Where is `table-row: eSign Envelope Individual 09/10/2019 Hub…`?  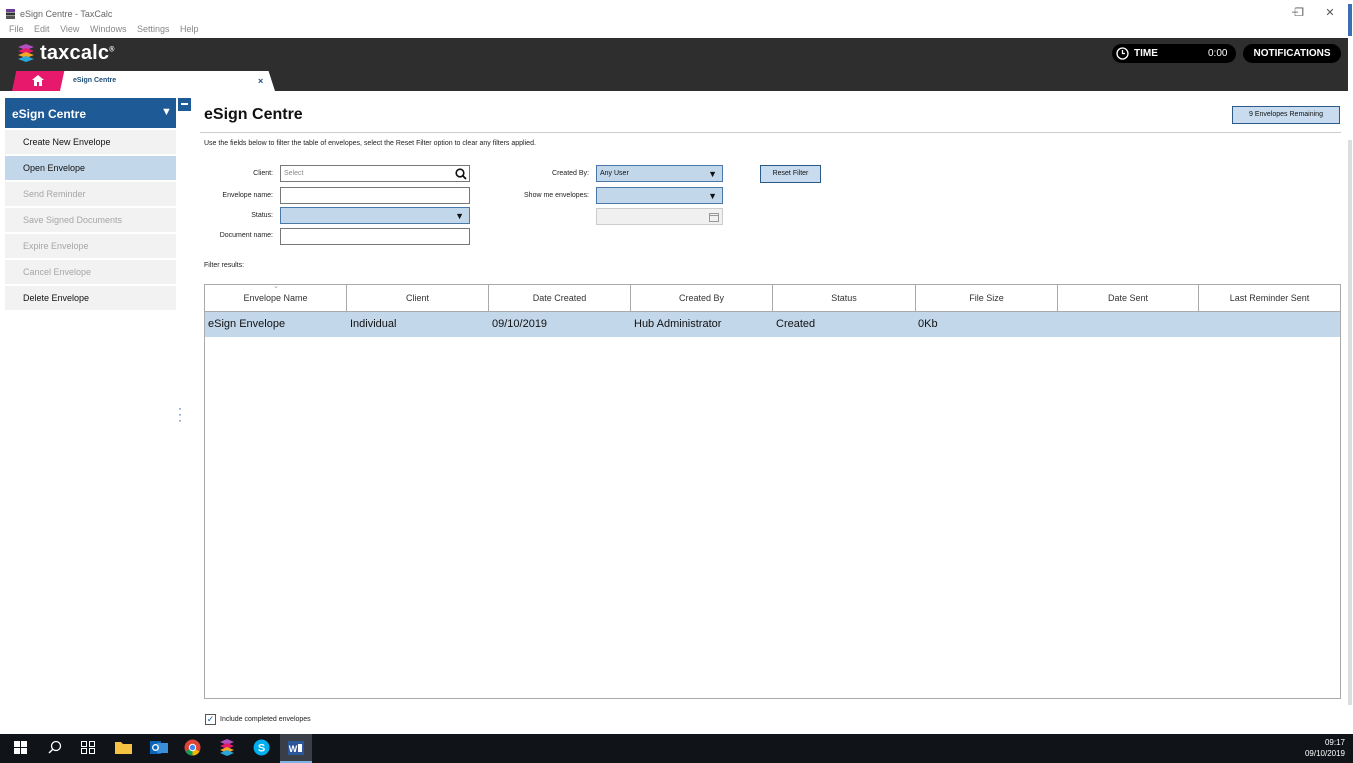
table-row: eSign Envelope Individual 09/10/2019 Hub… is located at coordinates (772, 324).